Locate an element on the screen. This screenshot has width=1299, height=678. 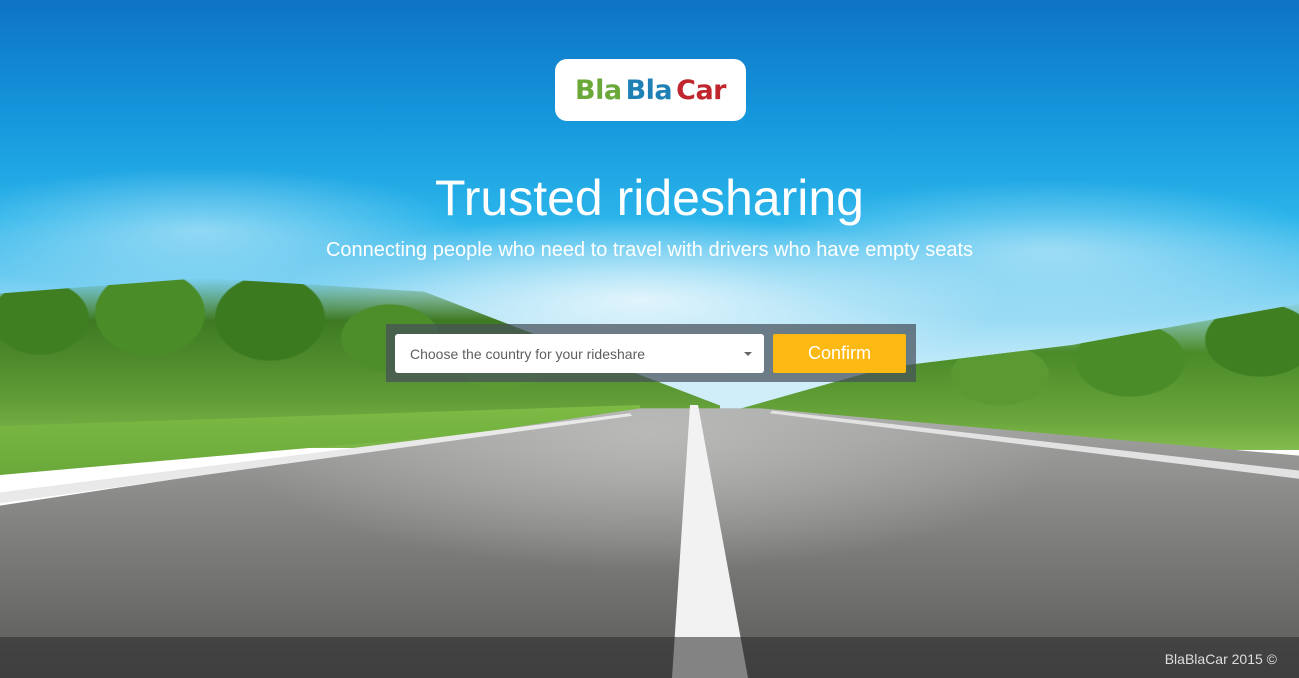
logo-word-3: Car is located at coordinates (701, 90).